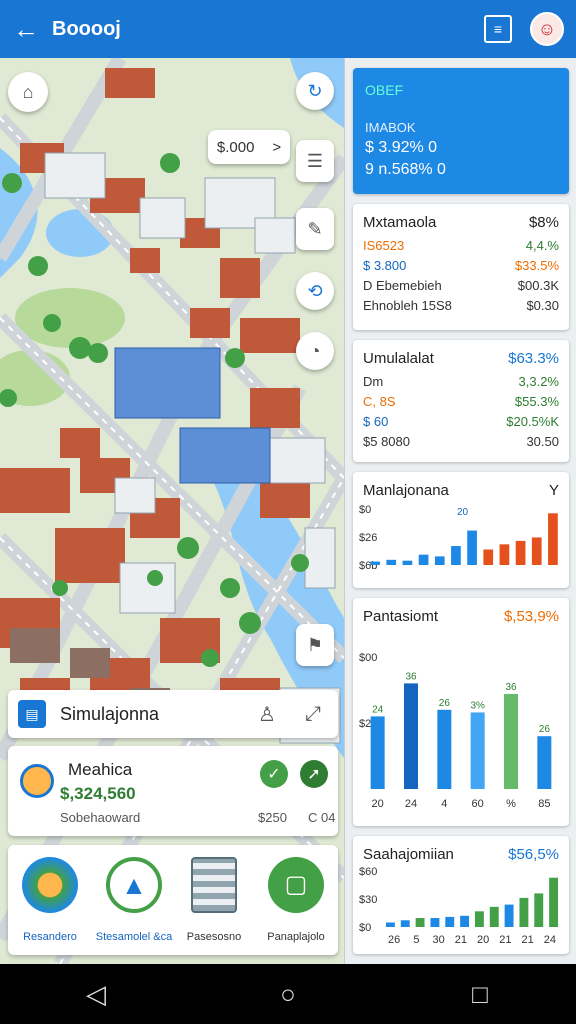 Image resolution: width=576 pixels, height=1024 pixels. Describe the element at coordinates (98, 793) in the screenshot. I see `building-value: $,324,560` at that location.